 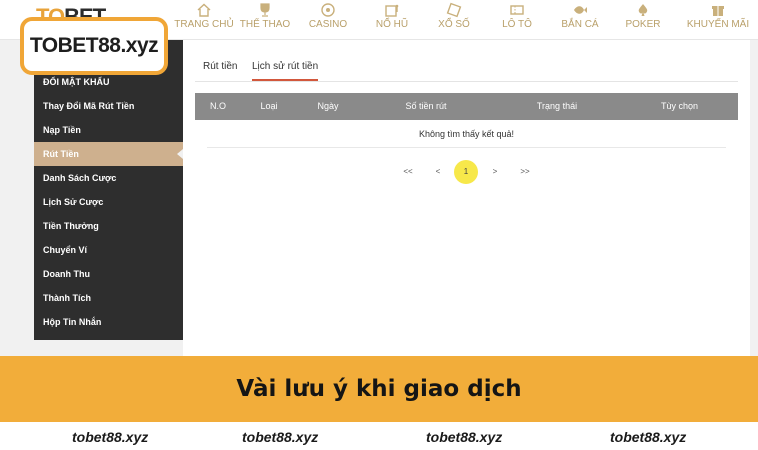 I want to click on sidebar-item-label: ĐỔI MẬT KHẨU, so click(x=76, y=82).